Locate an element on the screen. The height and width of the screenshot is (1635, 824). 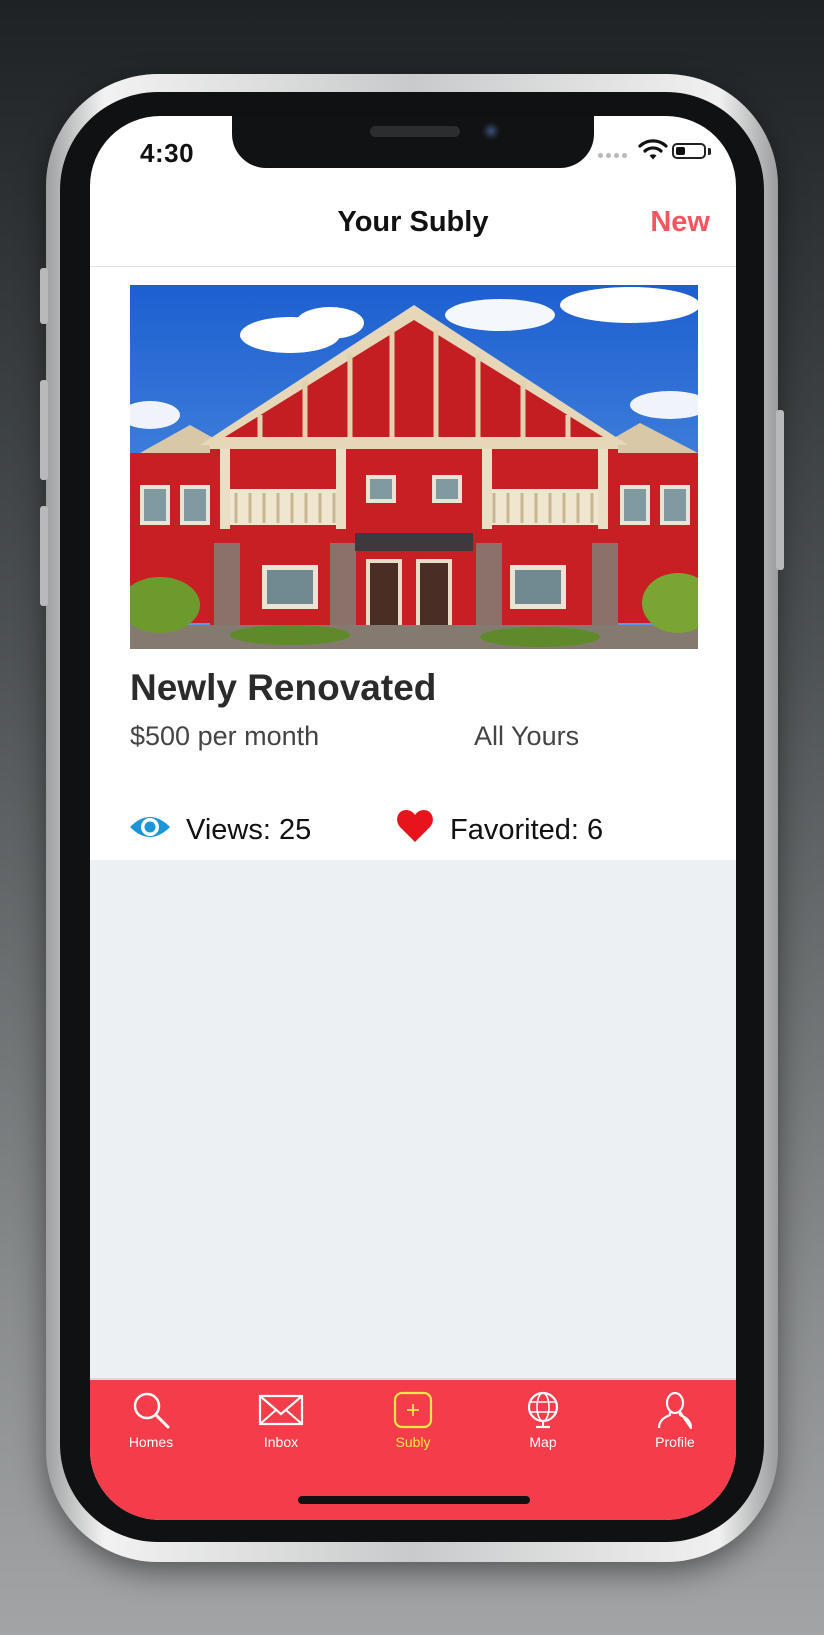
listing-type: All Yours is located at coordinates (527, 736).